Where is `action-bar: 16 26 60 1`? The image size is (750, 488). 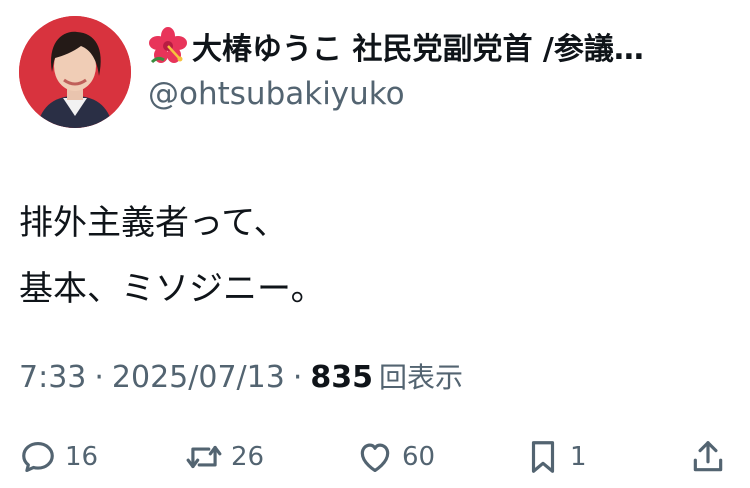 action-bar: 16 26 60 1 is located at coordinates (376, 457).